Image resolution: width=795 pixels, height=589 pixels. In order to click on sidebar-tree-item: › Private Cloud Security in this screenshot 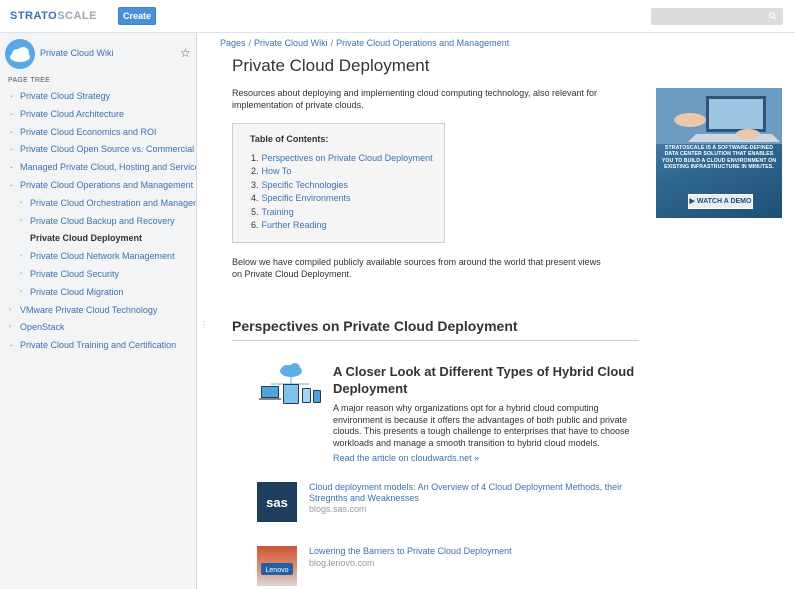, I will do `click(98, 275)`.